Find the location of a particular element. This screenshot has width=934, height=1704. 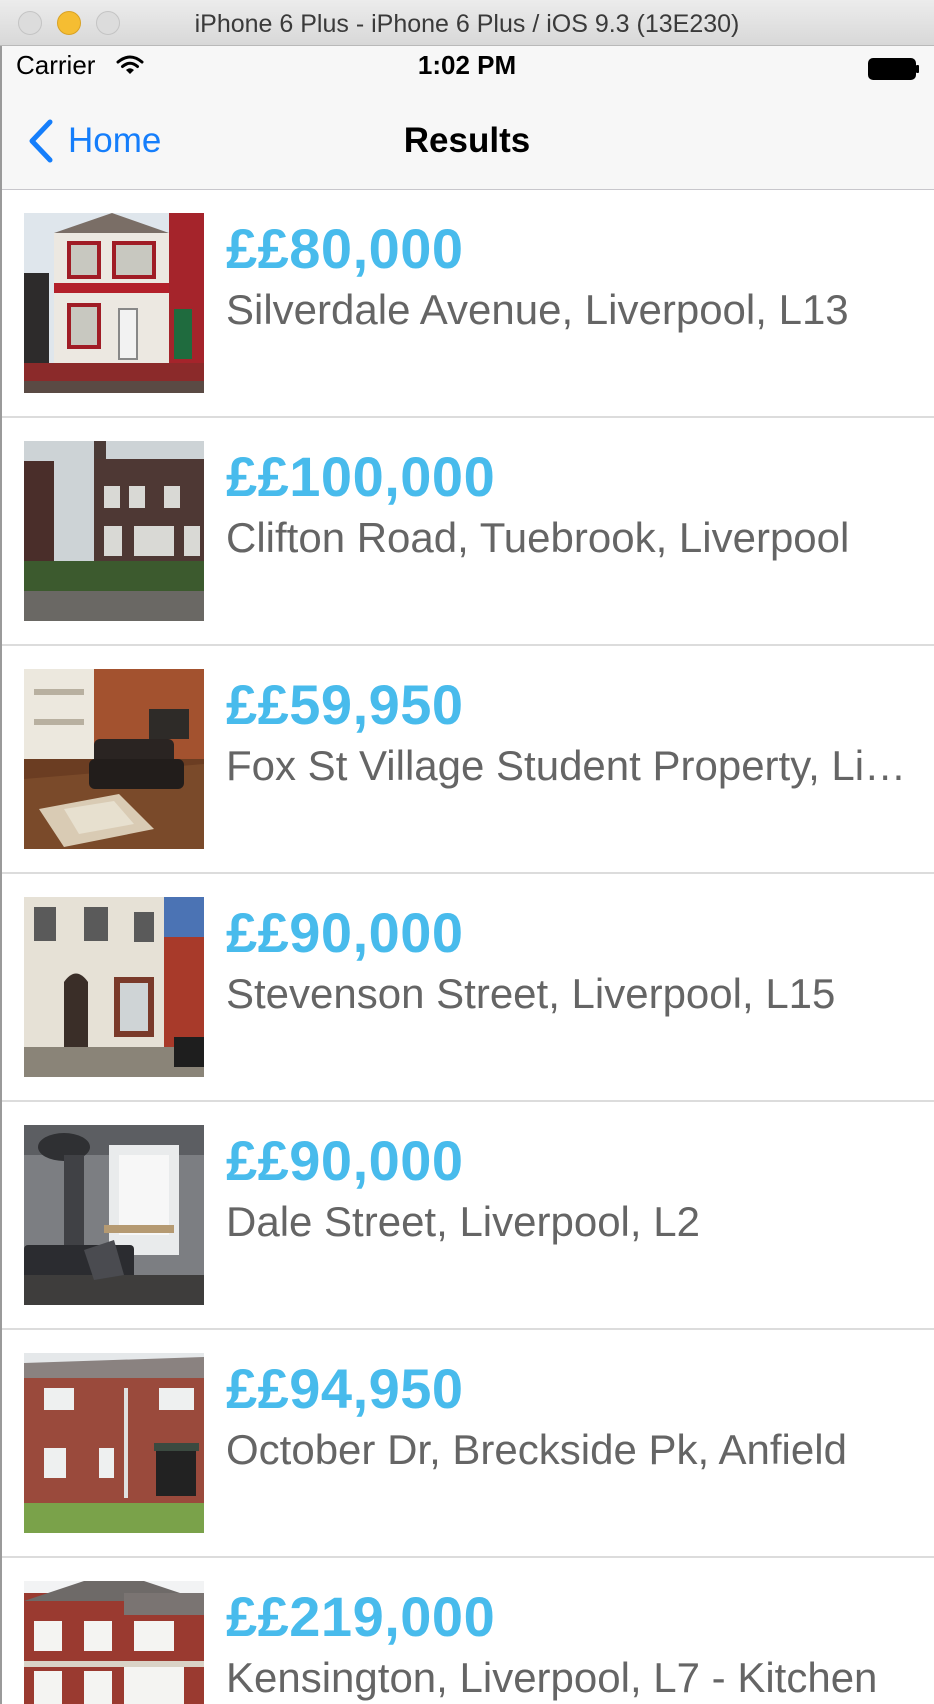

address-label: Dale Street, Liverpool, L2 is located at coordinates (463, 1221).